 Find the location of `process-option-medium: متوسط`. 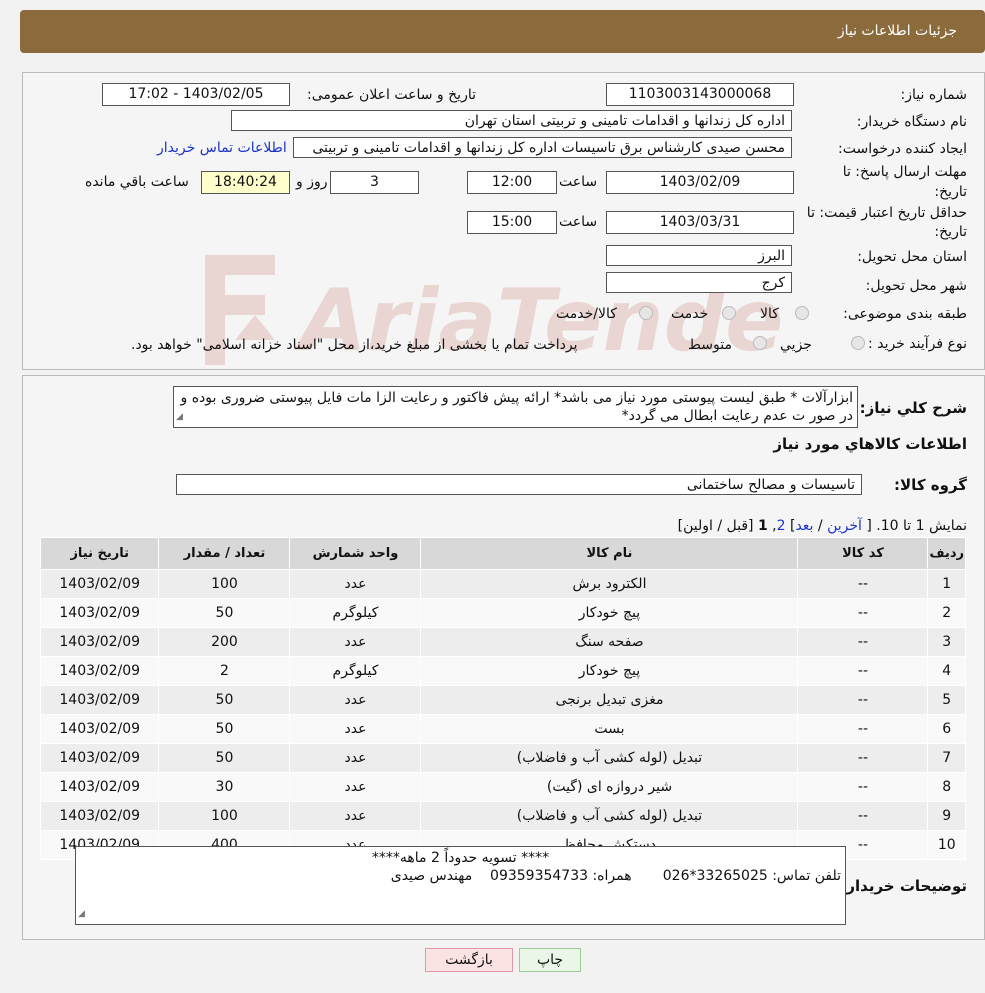

process-option-medium: متوسط is located at coordinates (710, 345).